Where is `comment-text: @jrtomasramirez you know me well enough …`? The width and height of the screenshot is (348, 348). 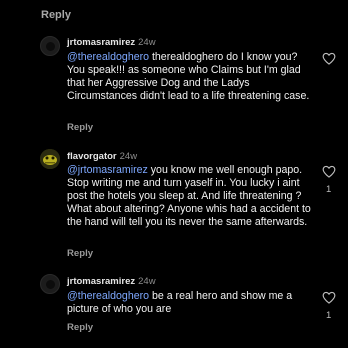 comment-text: @jrtomasramirez you know me well enough … is located at coordinates (189, 196).